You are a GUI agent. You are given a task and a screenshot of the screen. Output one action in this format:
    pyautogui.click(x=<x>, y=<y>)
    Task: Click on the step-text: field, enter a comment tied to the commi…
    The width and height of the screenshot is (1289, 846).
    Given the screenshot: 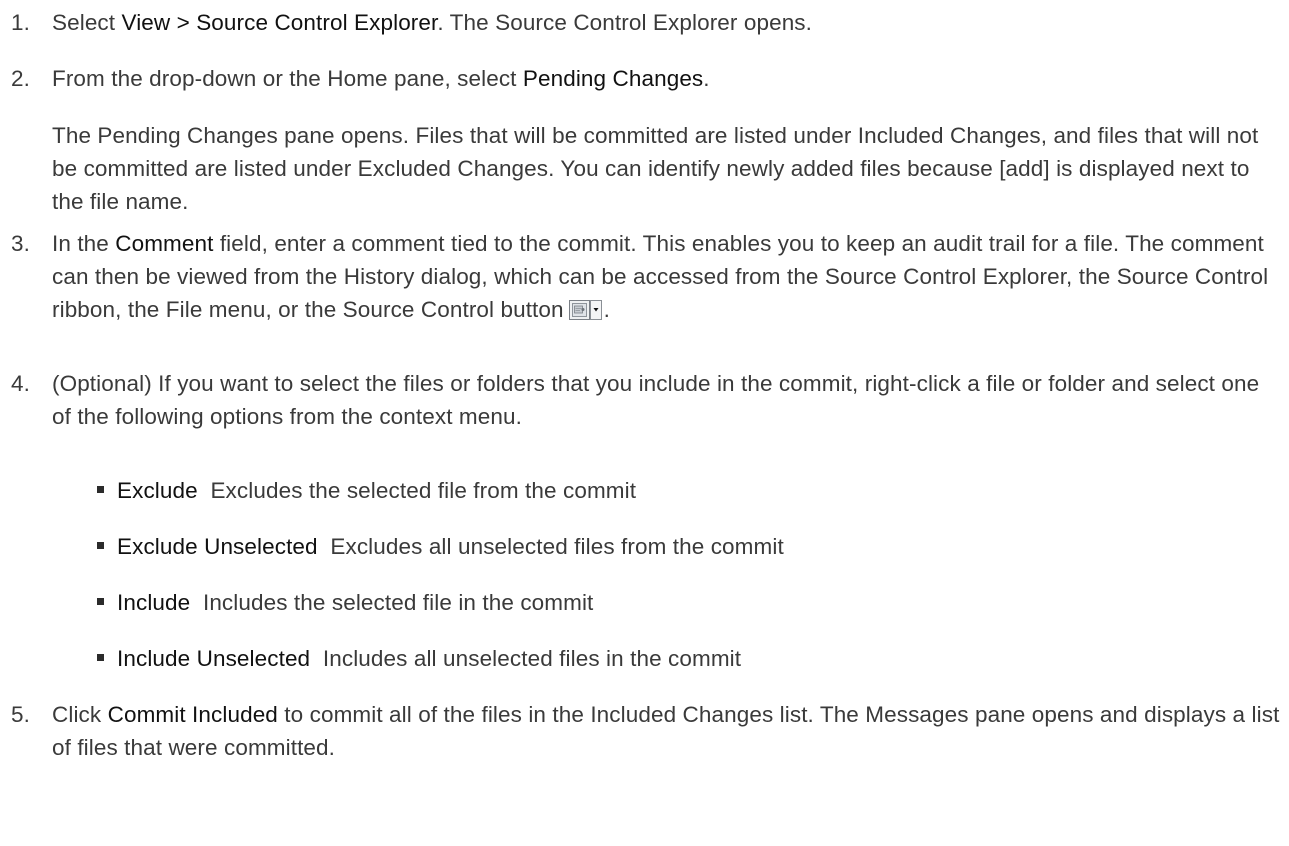 What is the action you would take?
    pyautogui.click(x=660, y=276)
    